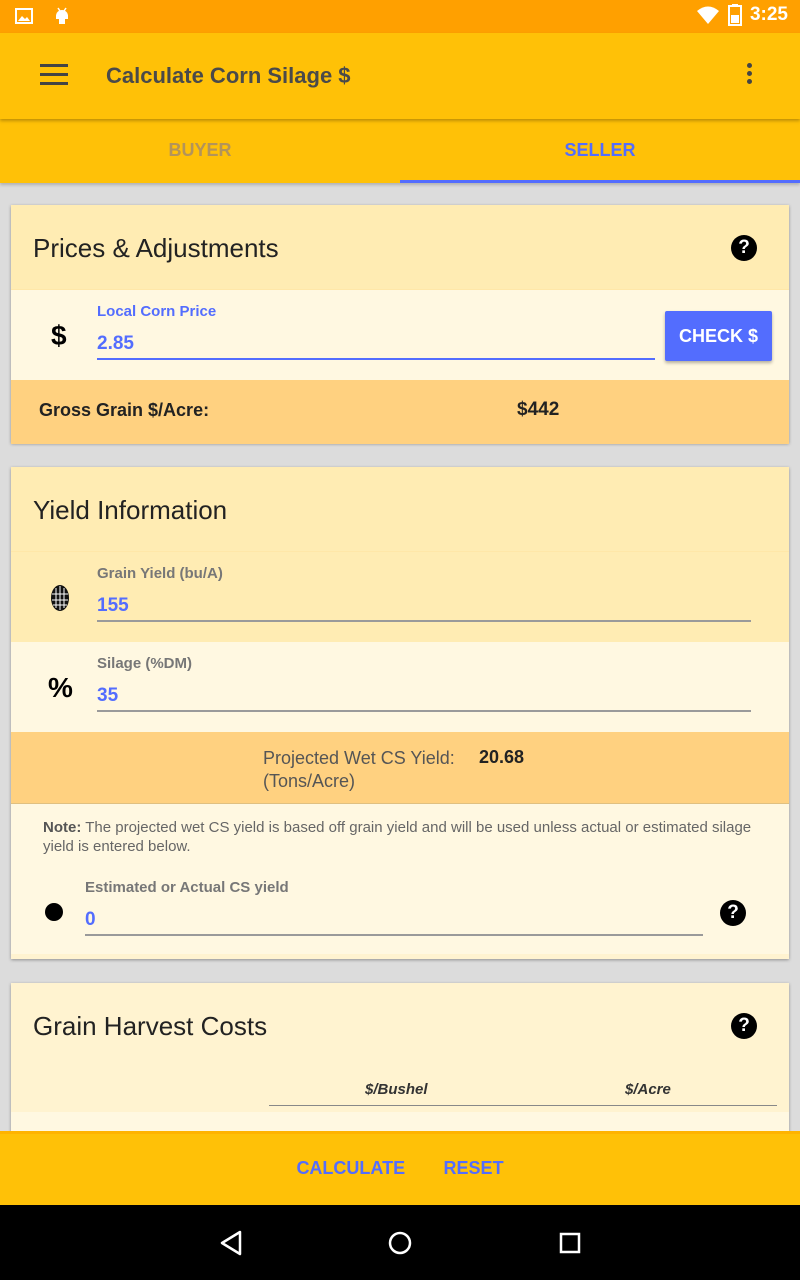 This screenshot has width=800, height=1280. I want to click on image-icon, so click(24, 16).